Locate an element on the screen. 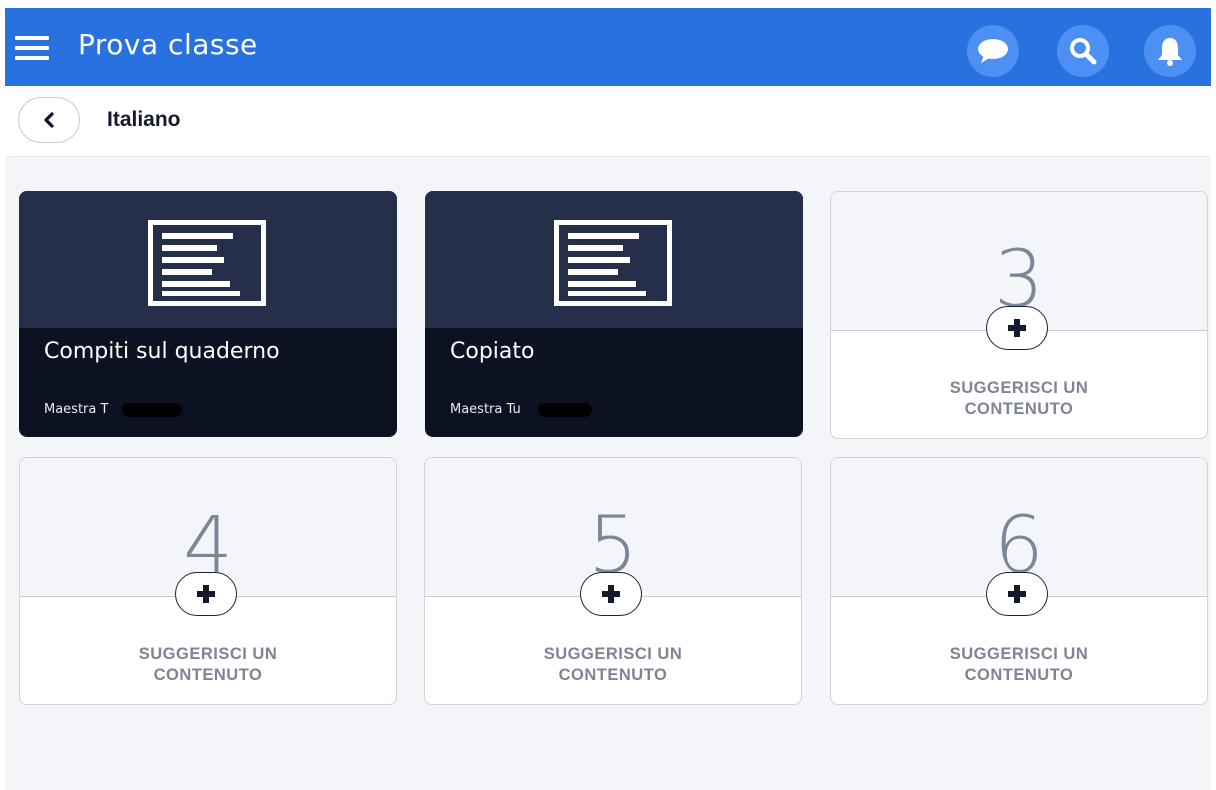 This screenshot has height=790, width=1216. chat-button is located at coordinates (993, 51).